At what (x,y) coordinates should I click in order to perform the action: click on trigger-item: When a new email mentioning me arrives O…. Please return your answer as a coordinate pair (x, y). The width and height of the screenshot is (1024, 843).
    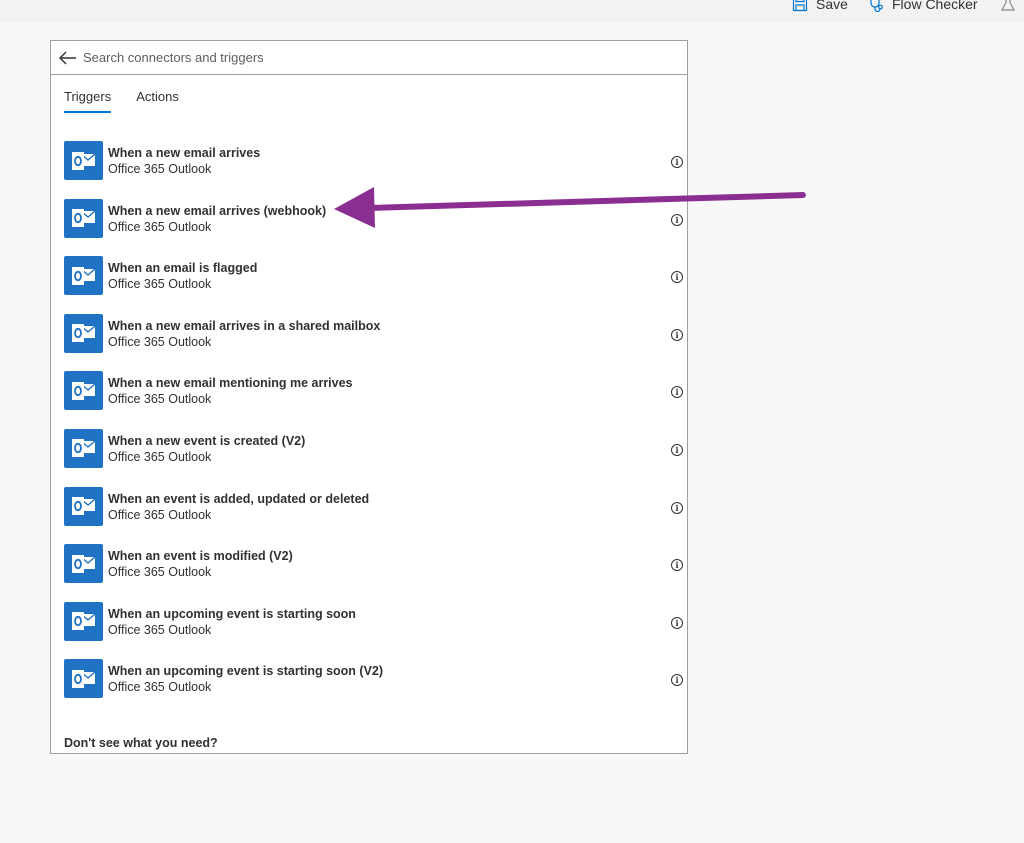
    Looking at the image, I should click on (369, 395).